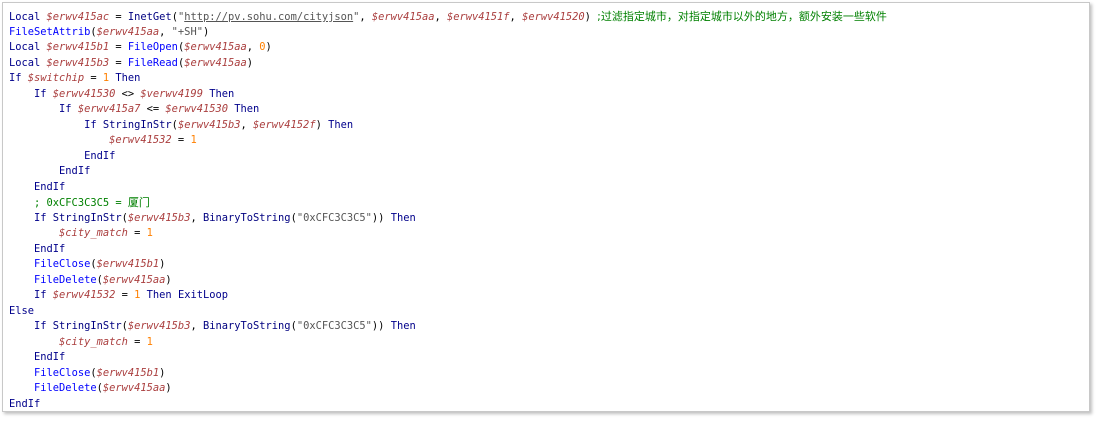 The width and height of the screenshot is (1098, 422). What do you see at coordinates (109, 109) in the screenshot?
I see `code-token: $erwv415a7` at bounding box center [109, 109].